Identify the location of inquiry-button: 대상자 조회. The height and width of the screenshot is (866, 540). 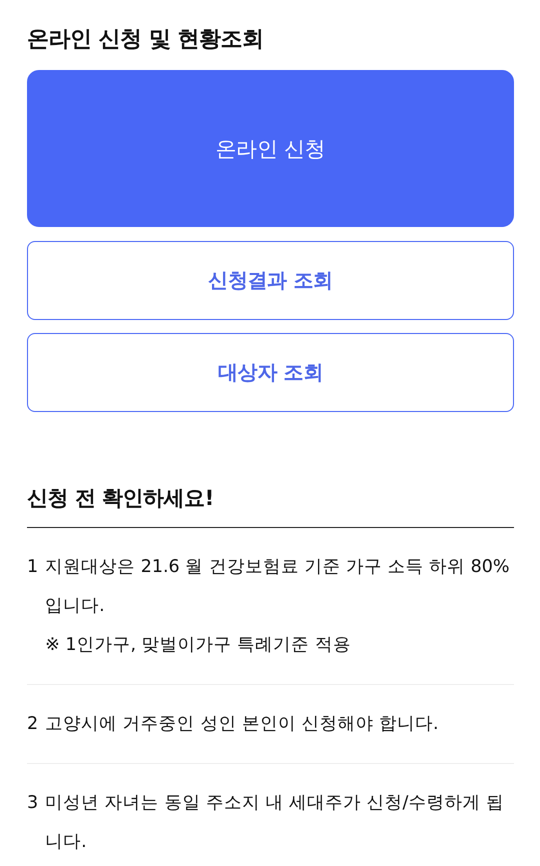
(270, 372).